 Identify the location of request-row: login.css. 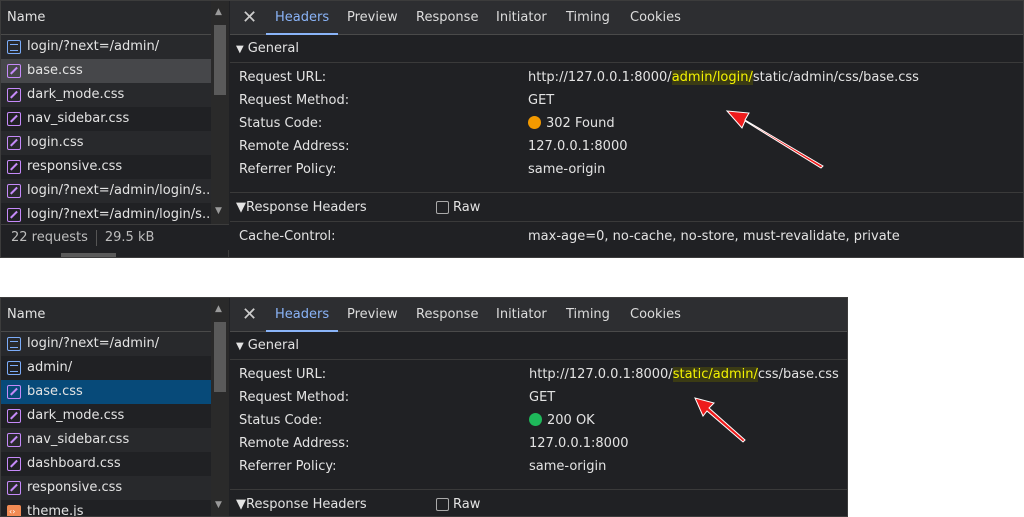
(106, 143).